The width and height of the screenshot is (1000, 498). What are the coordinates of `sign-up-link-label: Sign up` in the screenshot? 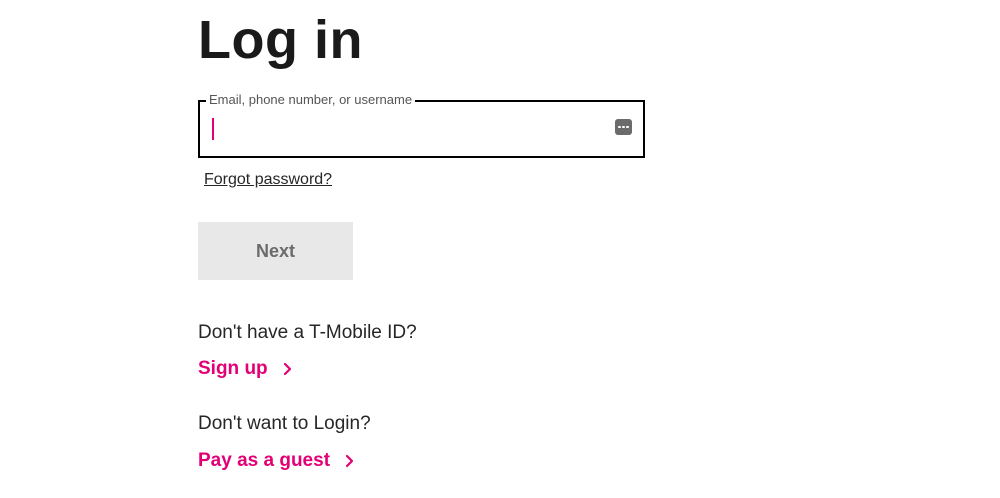 It's located at (233, 368).